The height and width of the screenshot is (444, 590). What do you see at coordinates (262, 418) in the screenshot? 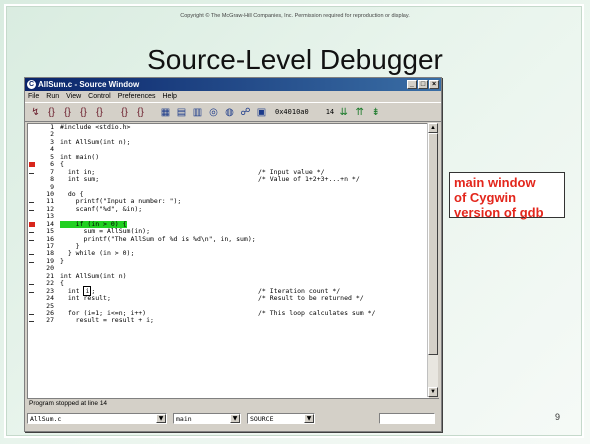
I see `mode-select-value: SOURCE` at bounding box center [262, 418].